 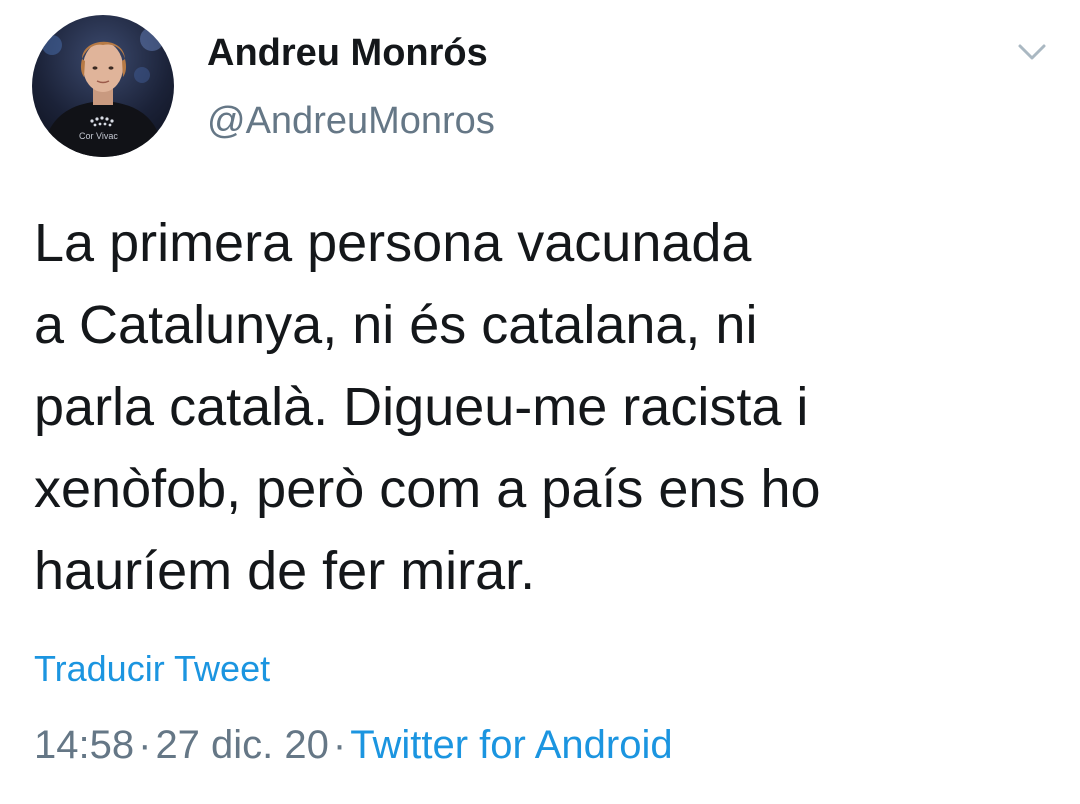 I want to click on avatar: Cor Vivac, so click(x=103, y=86).